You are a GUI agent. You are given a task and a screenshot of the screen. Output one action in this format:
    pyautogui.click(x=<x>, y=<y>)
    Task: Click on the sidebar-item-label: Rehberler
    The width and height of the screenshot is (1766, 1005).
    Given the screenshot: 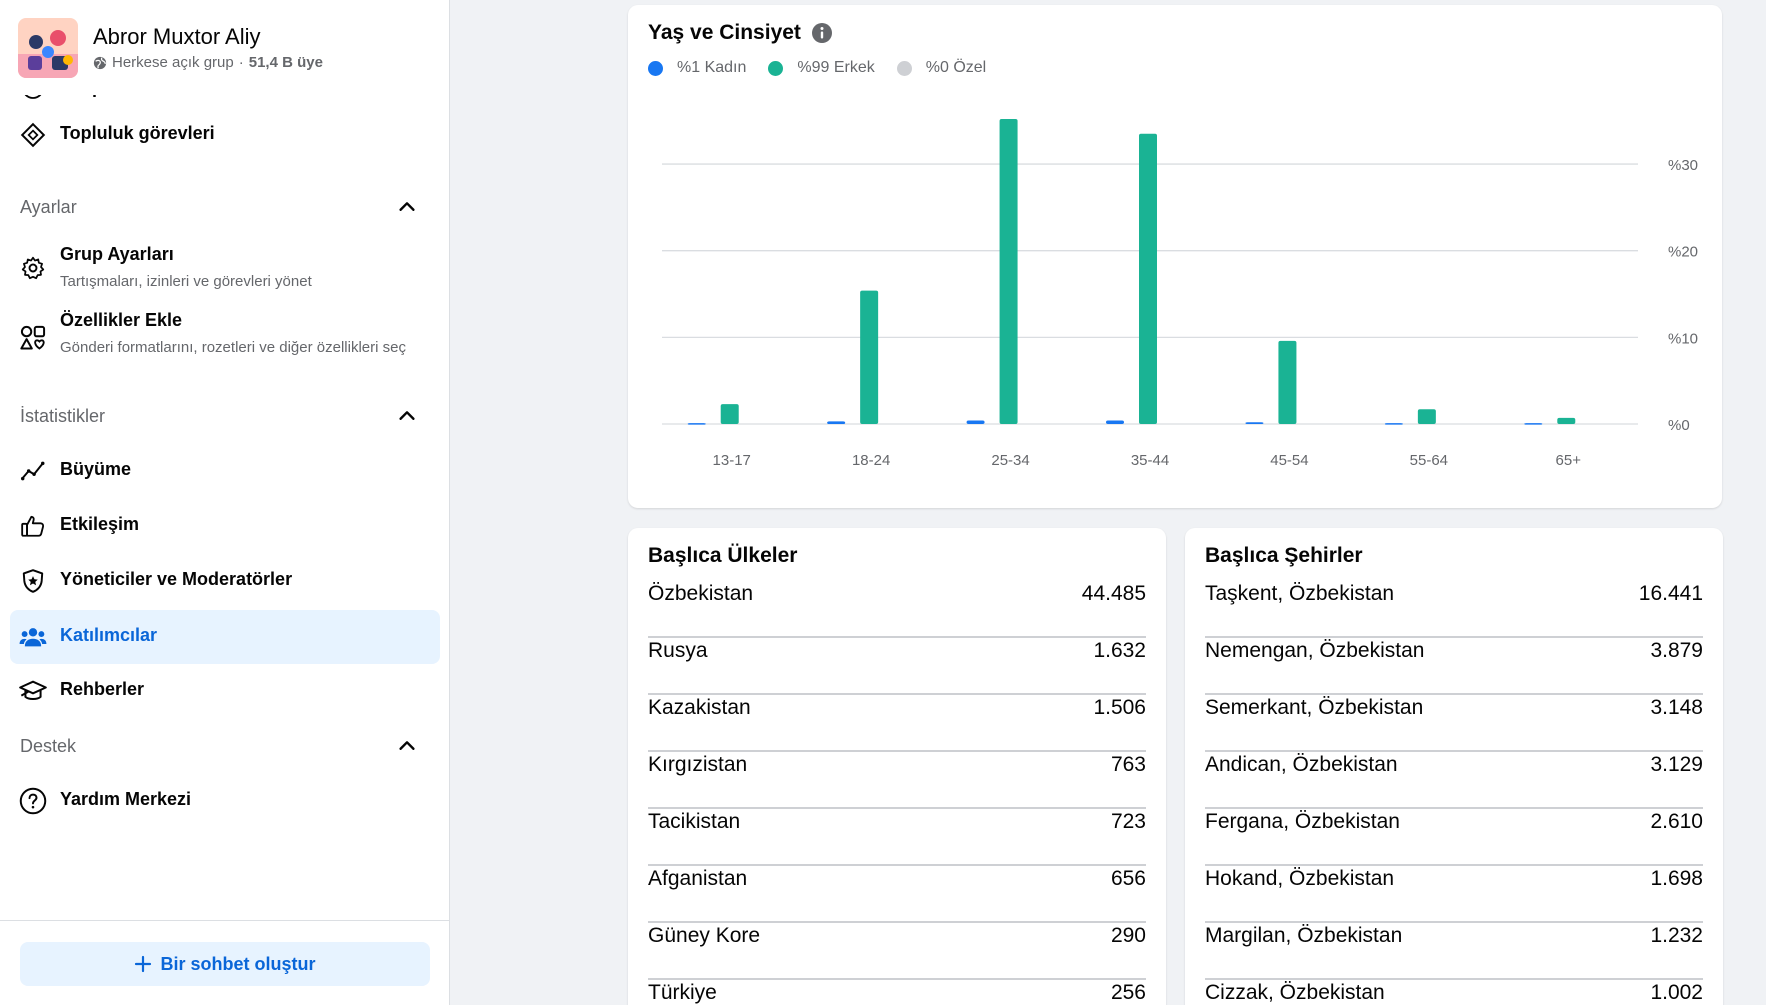 What is the action you would take?
    pyautogui.click(x=102, y=689)
    